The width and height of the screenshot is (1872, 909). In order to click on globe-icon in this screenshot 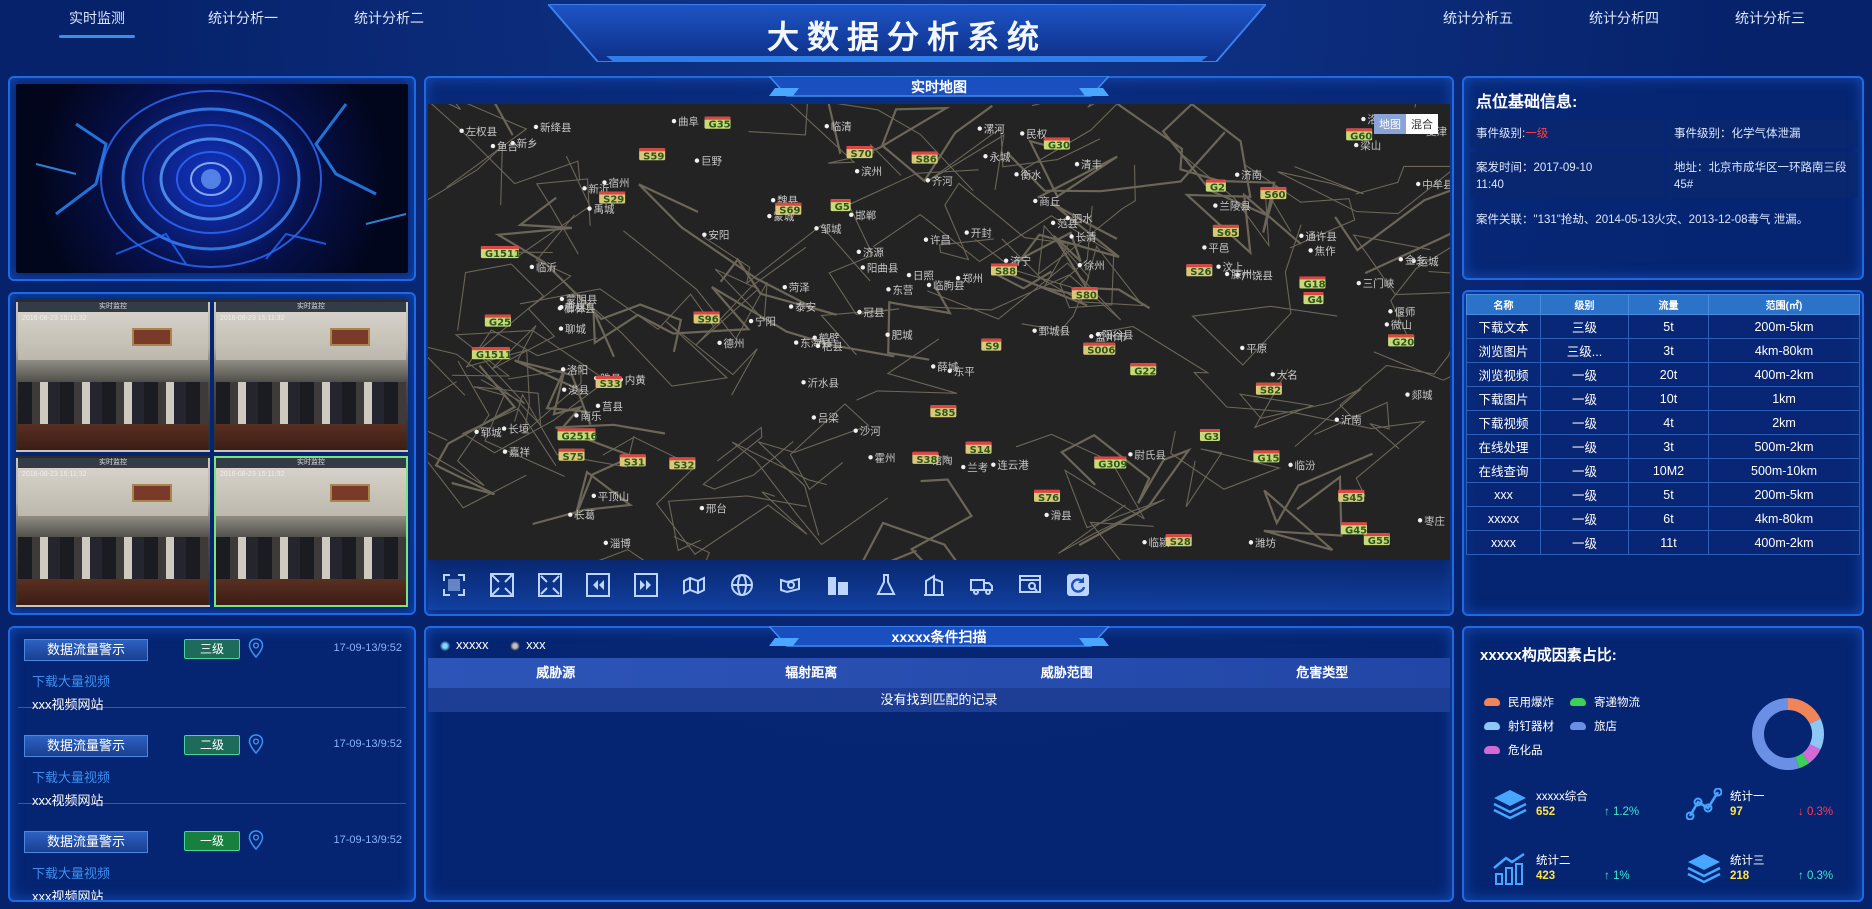, I will do `click(742, 585)`.